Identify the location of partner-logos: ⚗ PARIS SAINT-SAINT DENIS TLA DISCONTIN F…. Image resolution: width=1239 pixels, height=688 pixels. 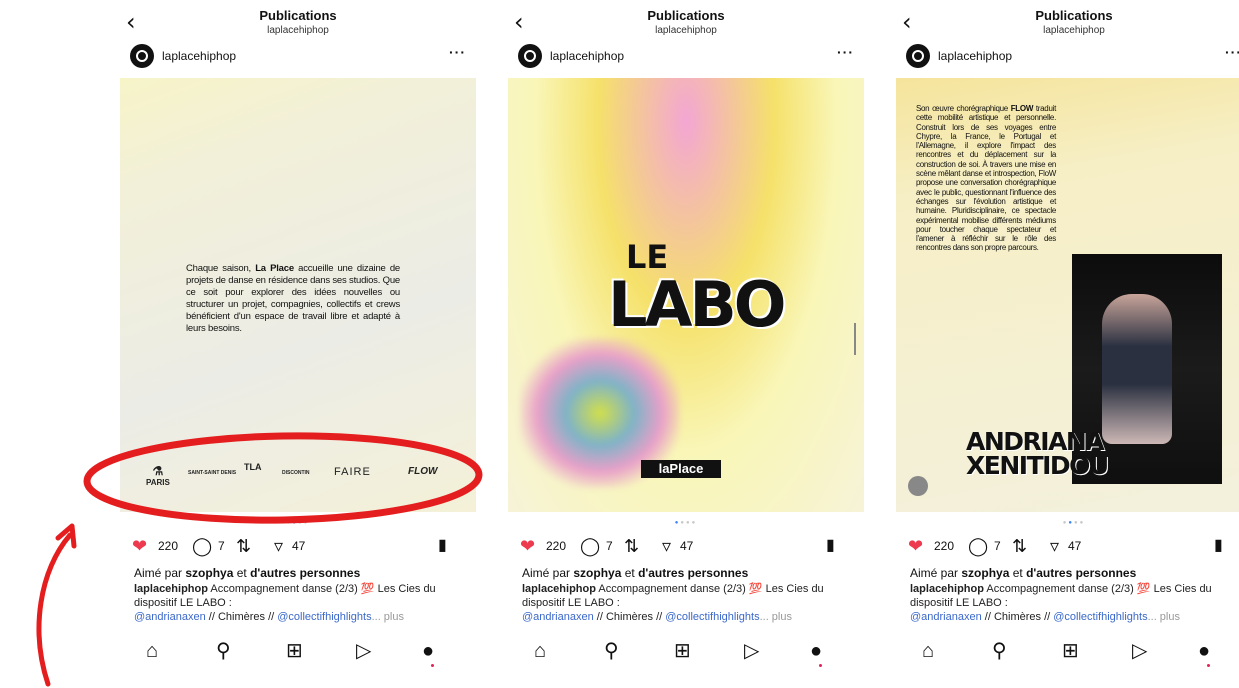
(298, 475).